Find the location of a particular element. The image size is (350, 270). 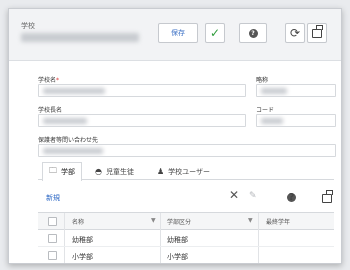

detail-tabs: 🗀 学部 ◓ 児童生徒 ♟ 学校ユーザー is located at coordinates (186, 171).